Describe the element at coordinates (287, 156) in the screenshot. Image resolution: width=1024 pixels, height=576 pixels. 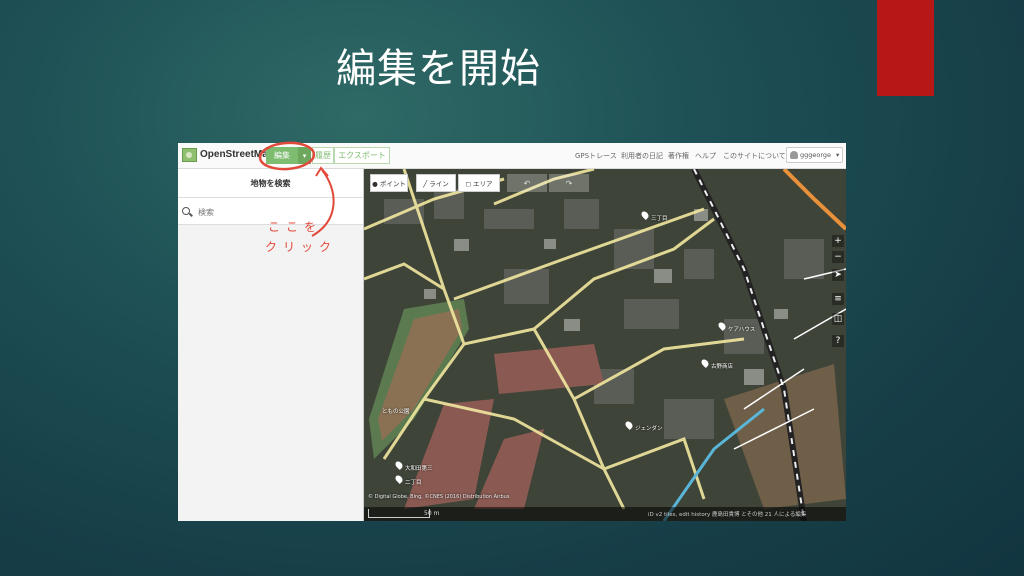
I see `highlight-circle` at that location.